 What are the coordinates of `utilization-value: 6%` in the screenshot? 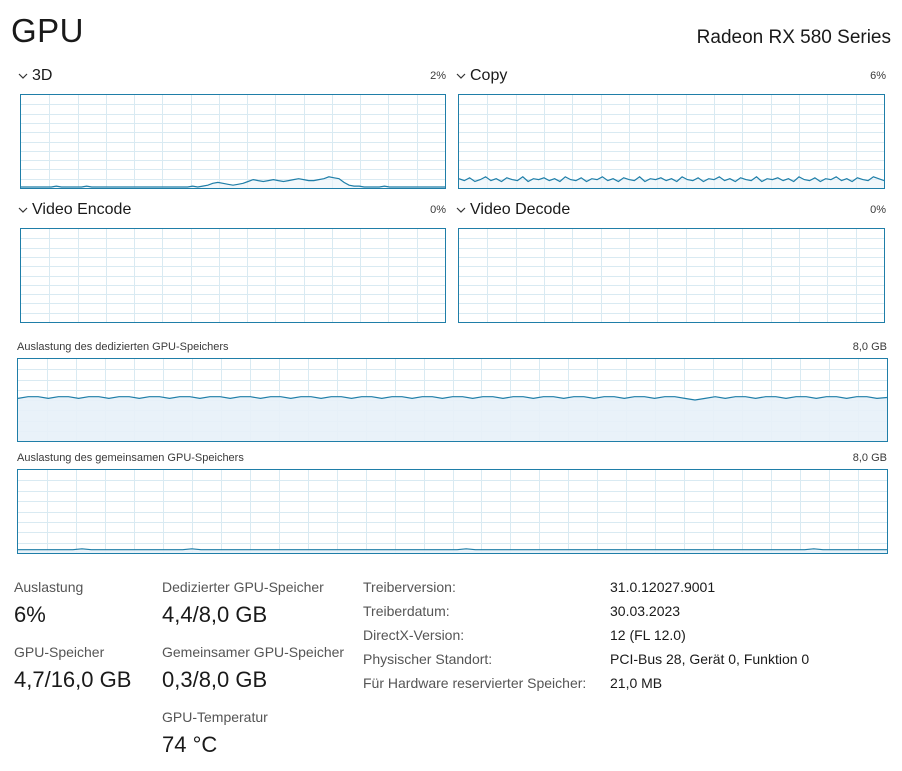 It's located at (30, 614).